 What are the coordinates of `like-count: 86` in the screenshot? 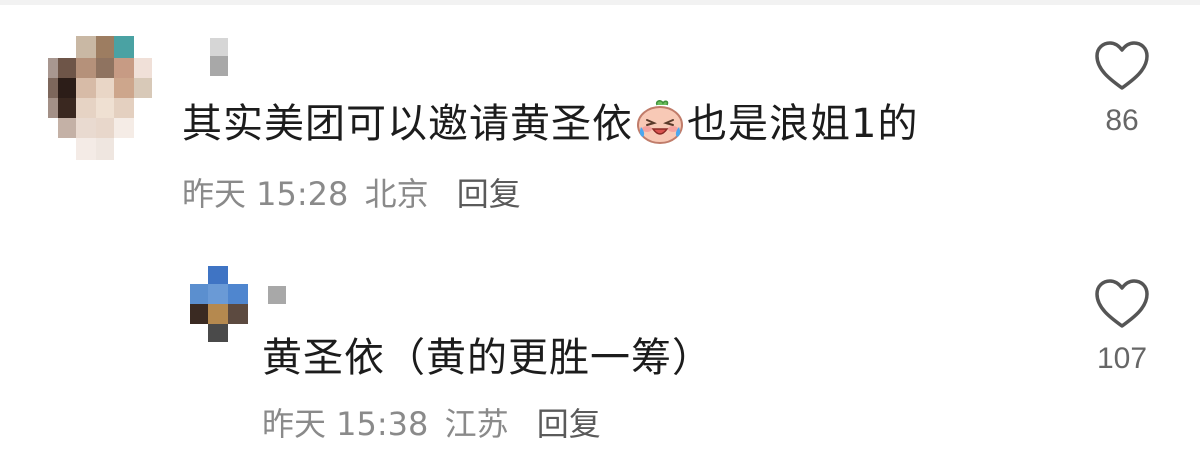 It's located at (1122, 120).